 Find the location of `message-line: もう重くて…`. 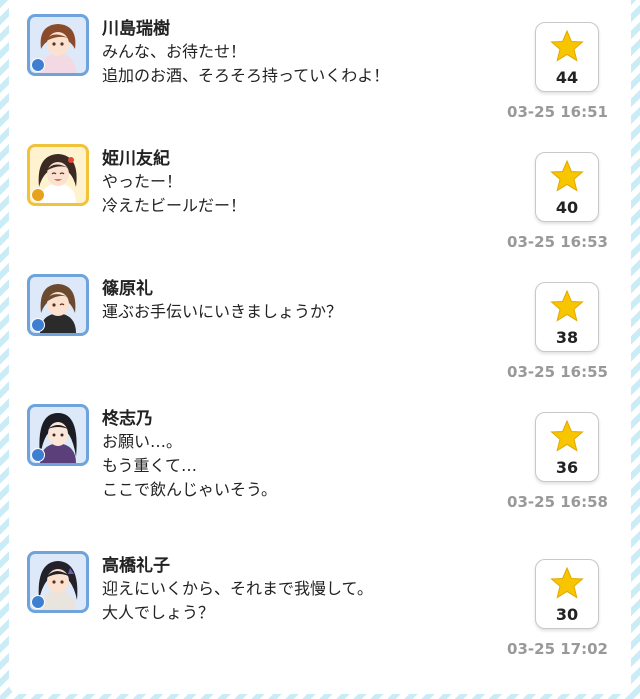

message-line: もう重くて… is located at coordinates (150, 465).